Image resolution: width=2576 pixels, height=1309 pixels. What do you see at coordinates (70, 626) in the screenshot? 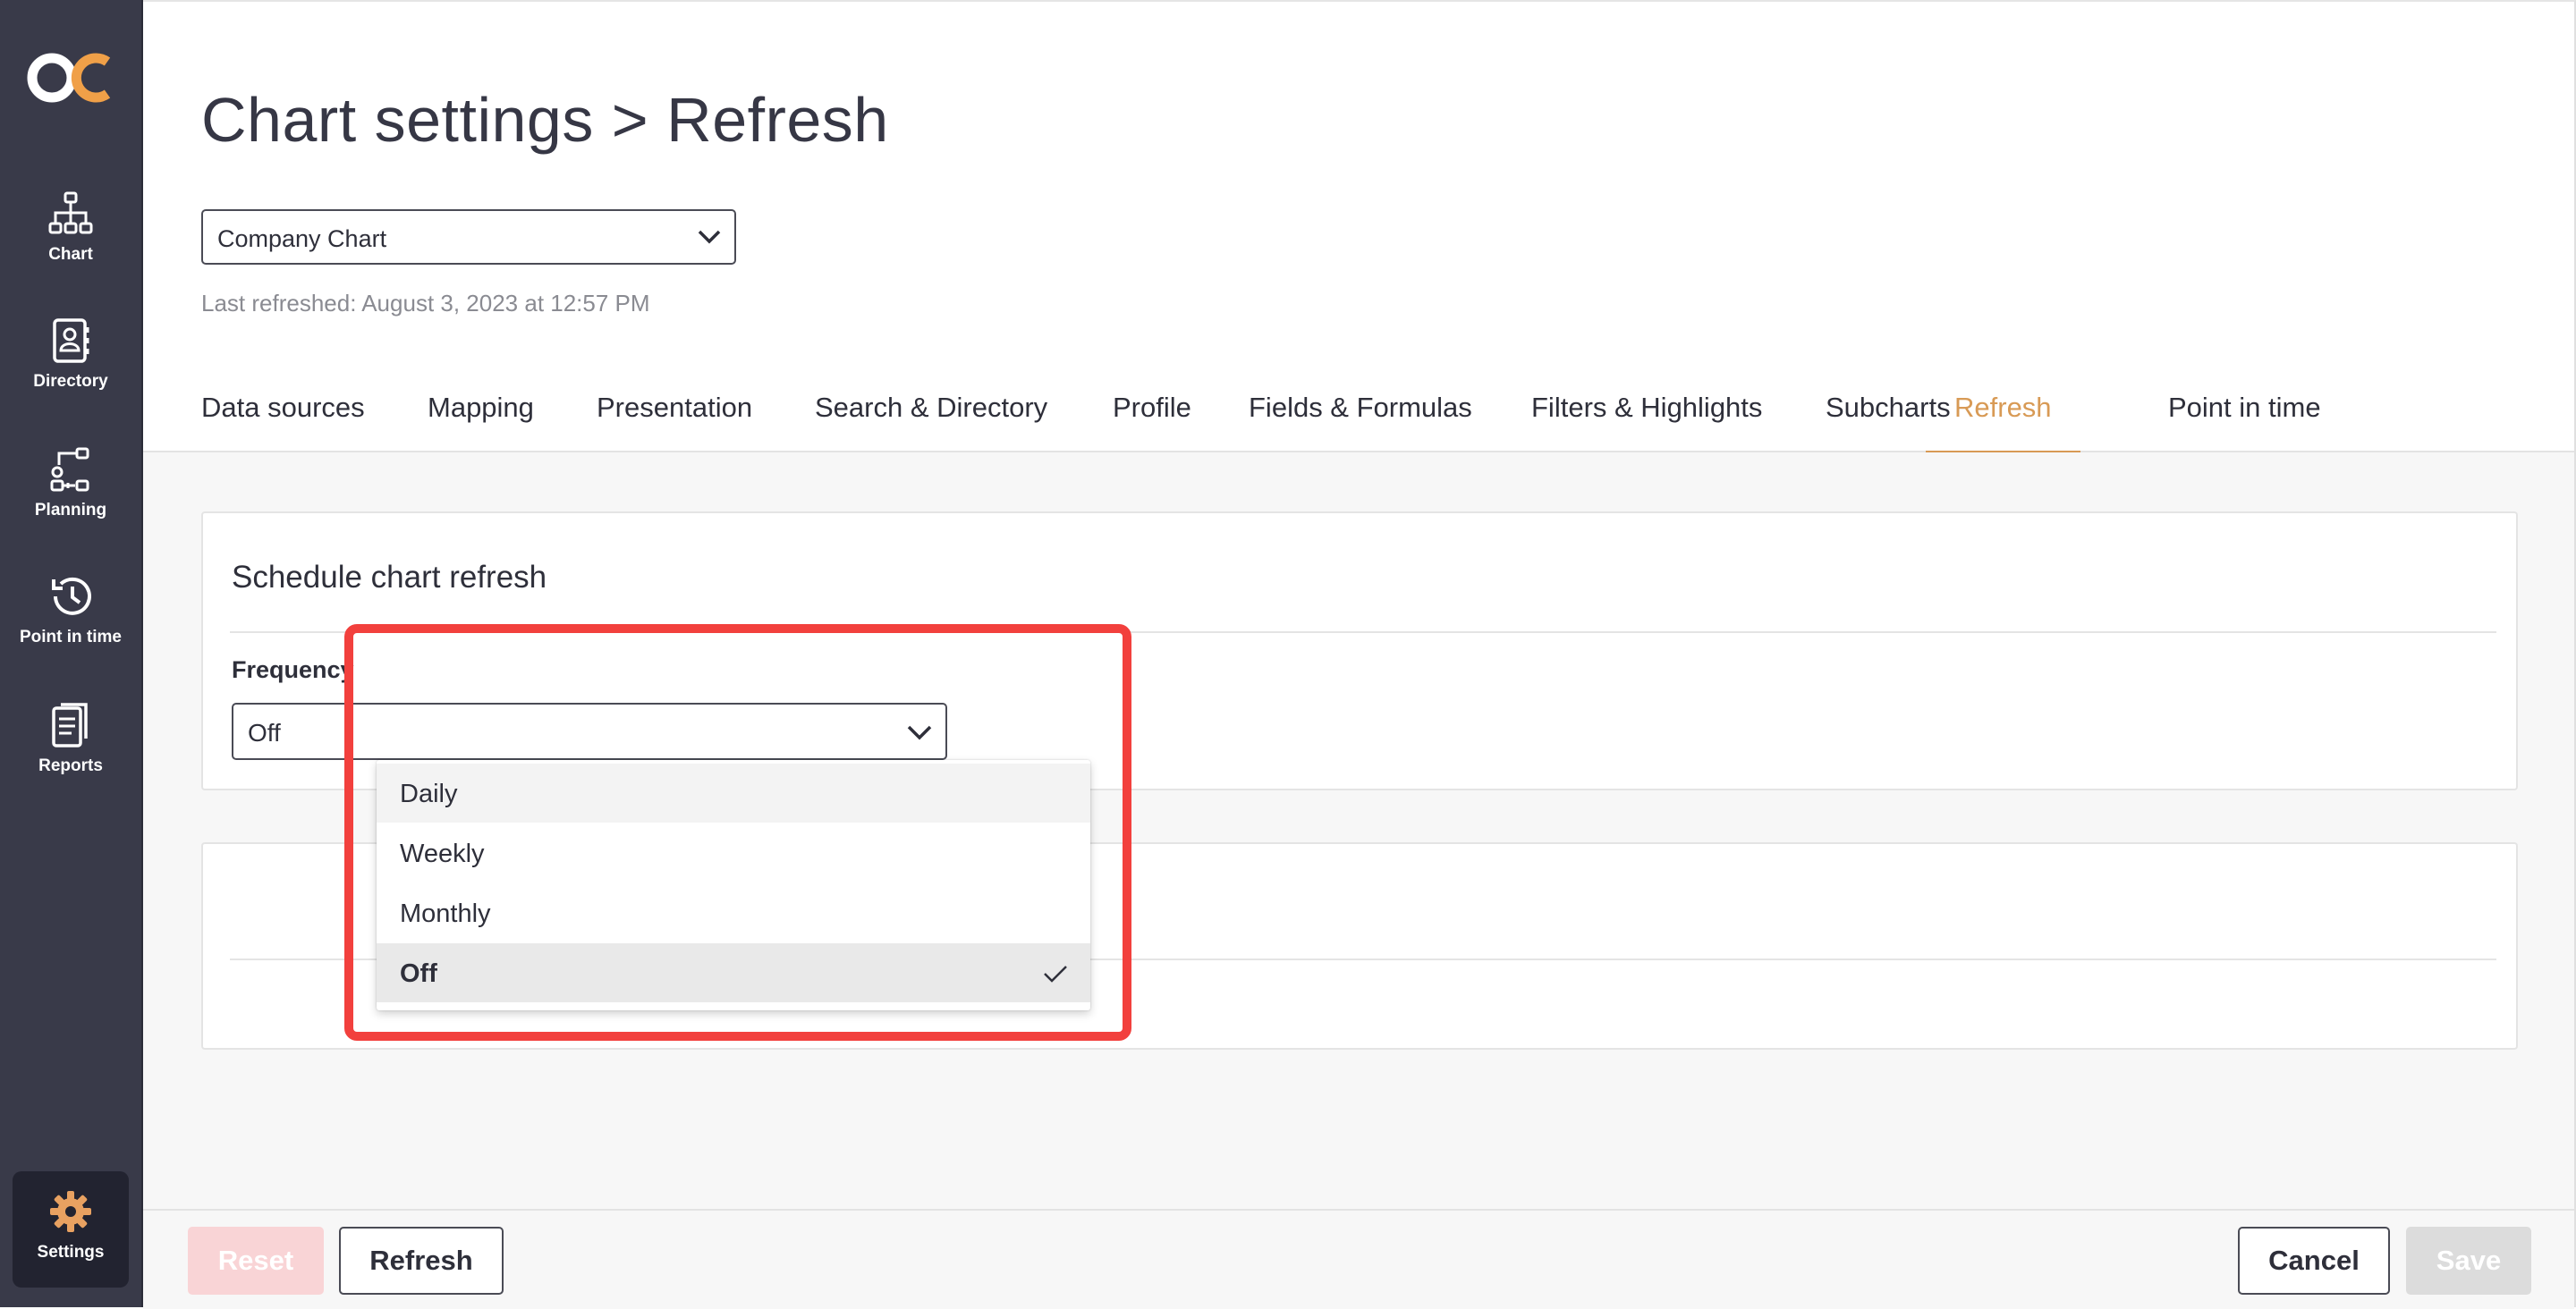
I see `sidebar-item-point-in-time: Point in time` at bounding box center [70, 626].